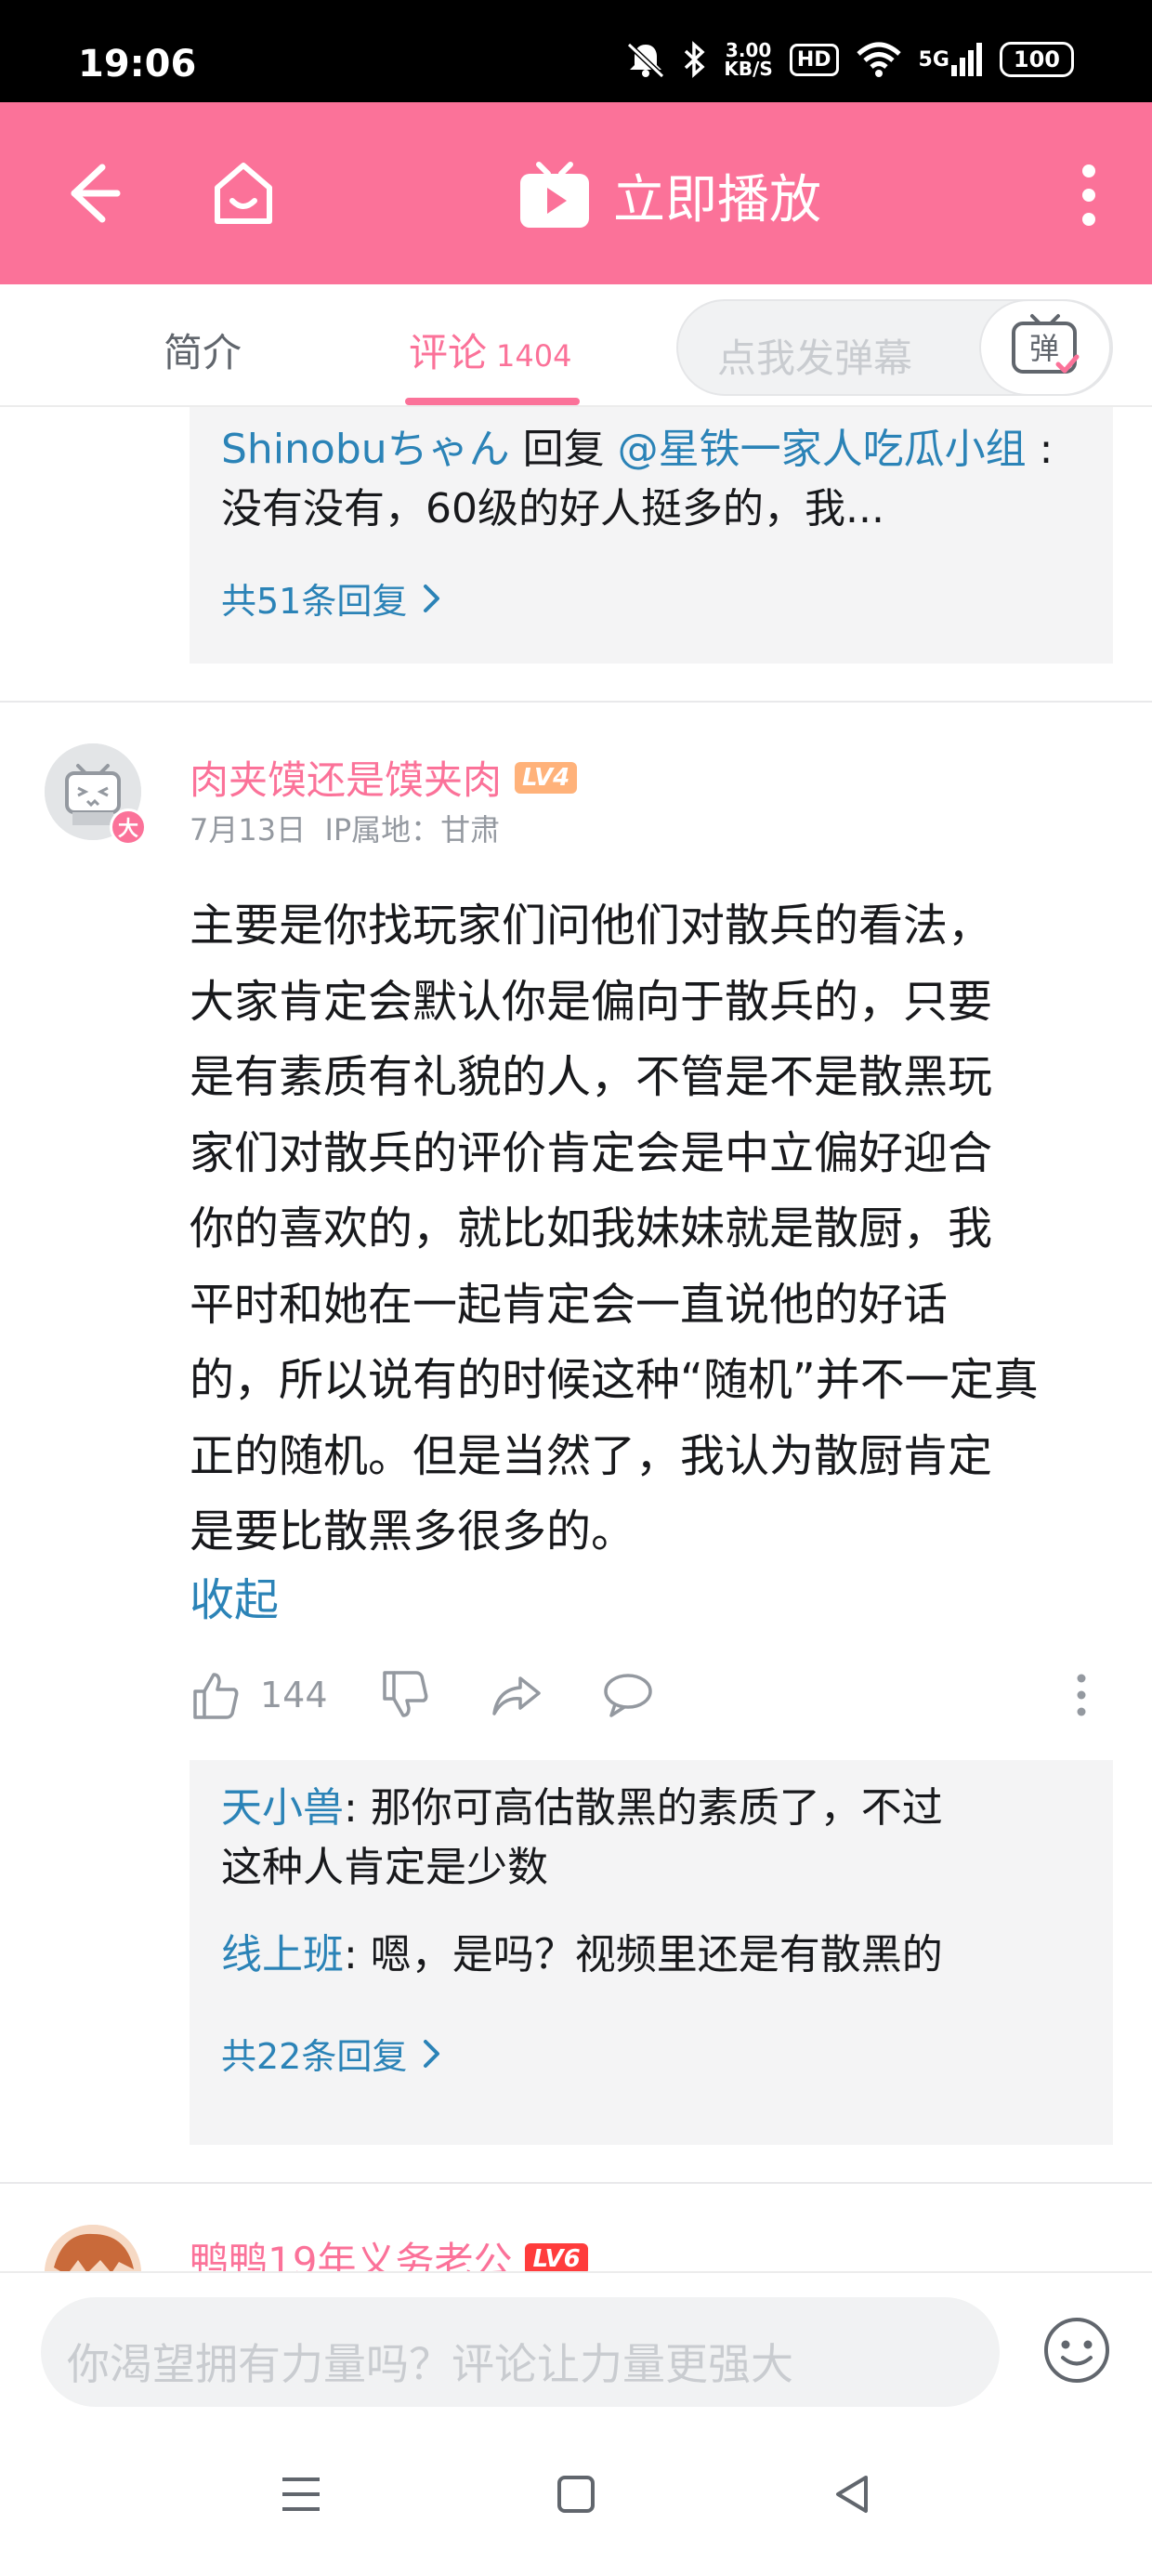 This screenshot has width=1152, height=2576. I want to click on comment-input-placeholder: 你渴望拥有力量吗？评论让力量更强大, so click(430, 2364).